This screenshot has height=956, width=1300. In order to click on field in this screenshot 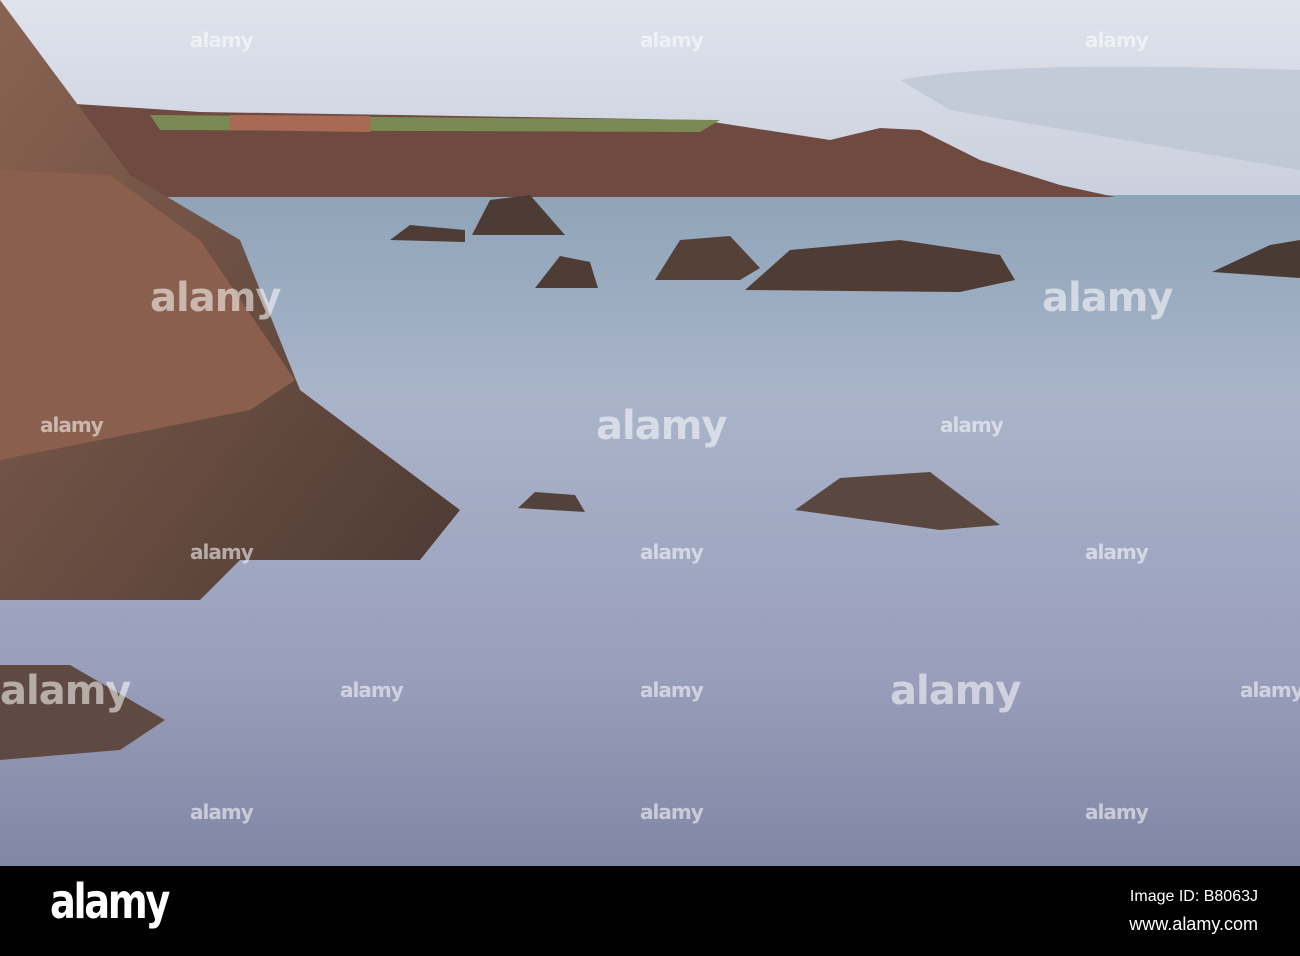, I will do `click(300, 123)`.